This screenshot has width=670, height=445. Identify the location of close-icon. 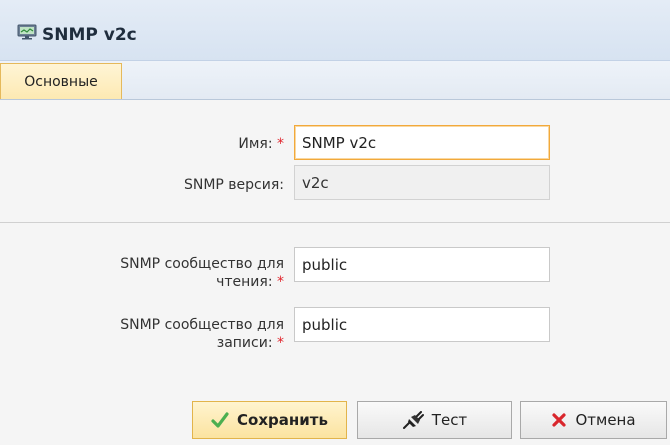
(559, 420).